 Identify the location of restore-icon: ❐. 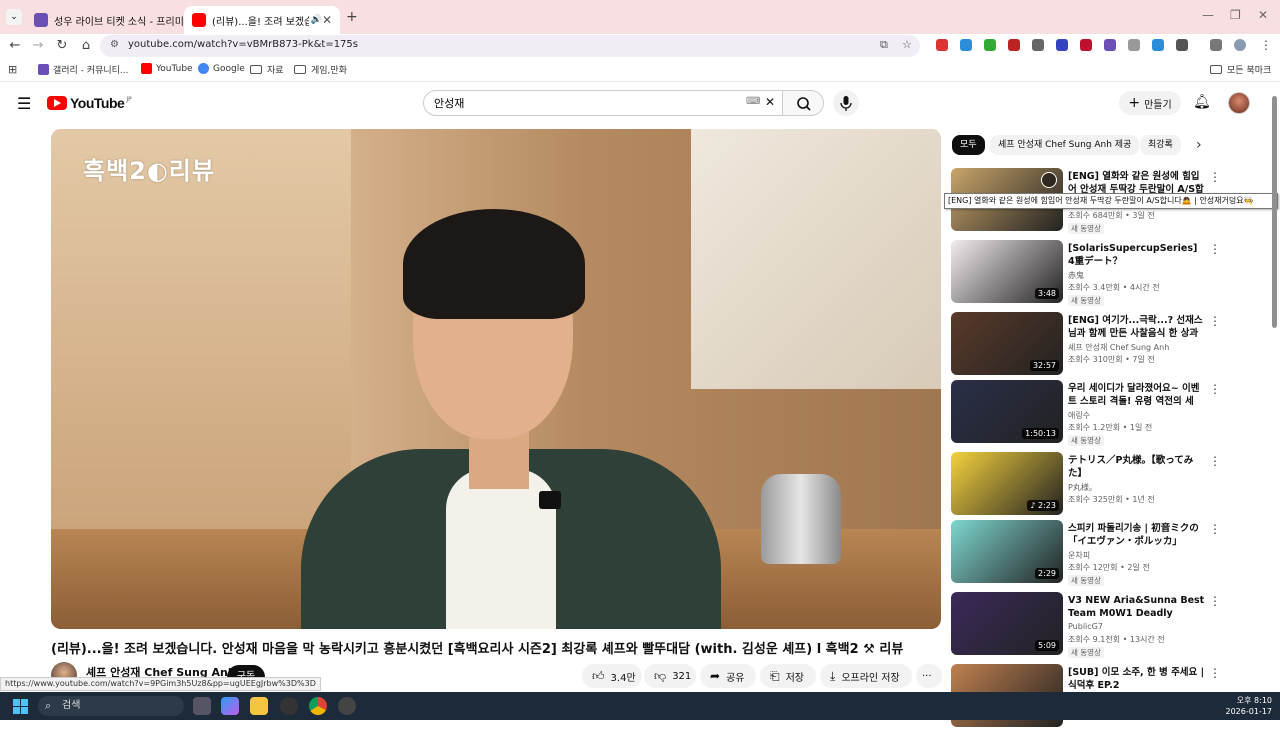
(1235, 15).